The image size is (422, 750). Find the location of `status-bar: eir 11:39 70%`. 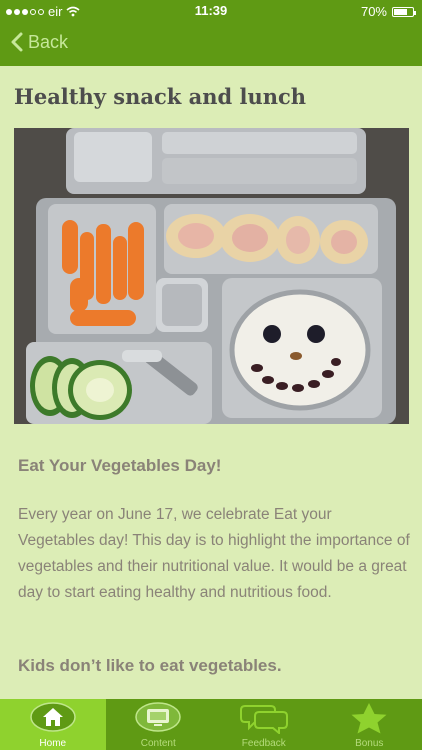

status-bar: eir 11:39 70% is located at coordinates (211, 11).